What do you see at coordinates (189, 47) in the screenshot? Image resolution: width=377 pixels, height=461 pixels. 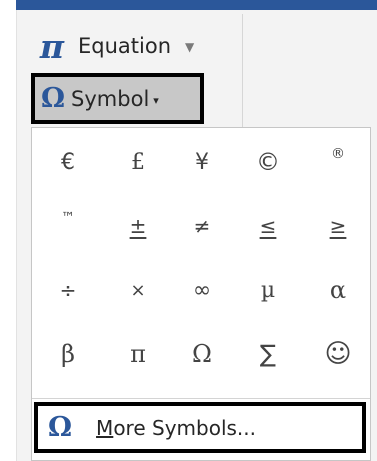 I see `chevron-down-icon: ▼` at bounding box center [189, 47].